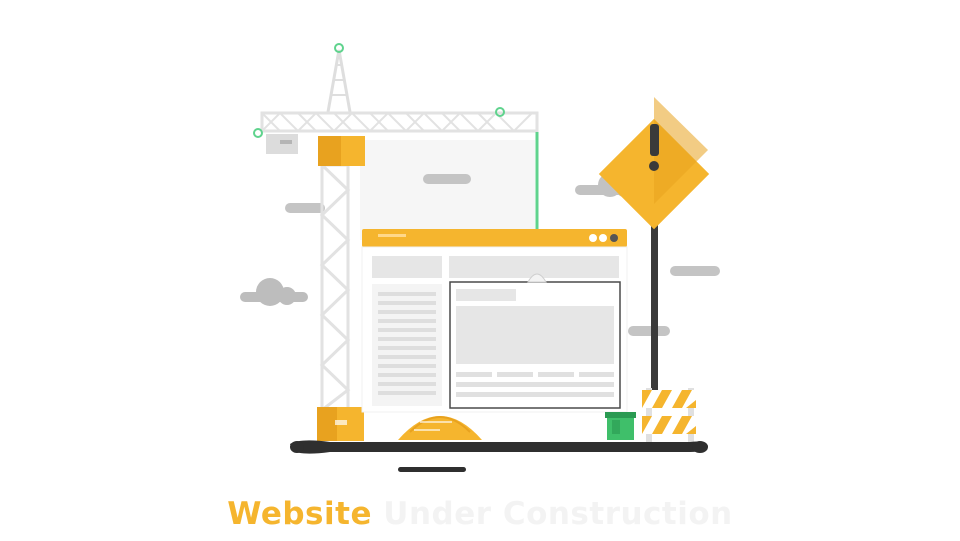 This screenshot has width=960, height=541. What do you see at coordinates (440, 428) in the screenshot?
I see `sand-pile-icon` at bounding box center [440, 428].